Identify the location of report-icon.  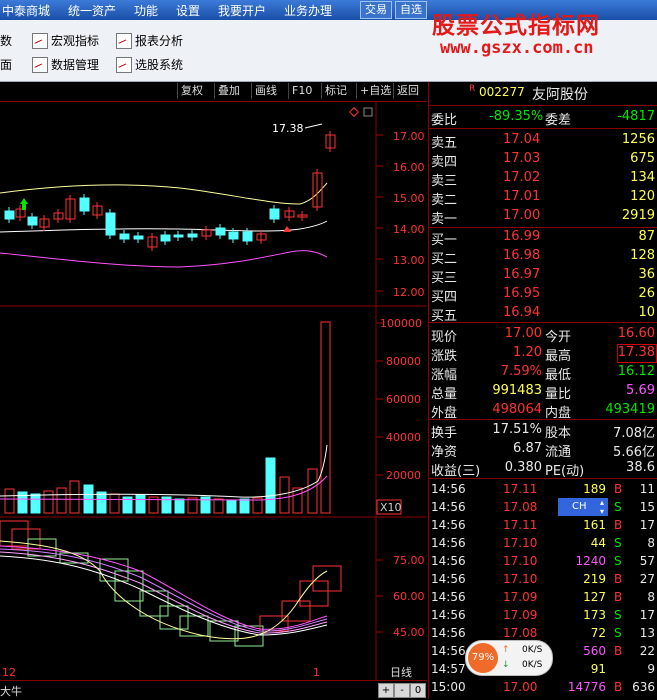
(124, 40).